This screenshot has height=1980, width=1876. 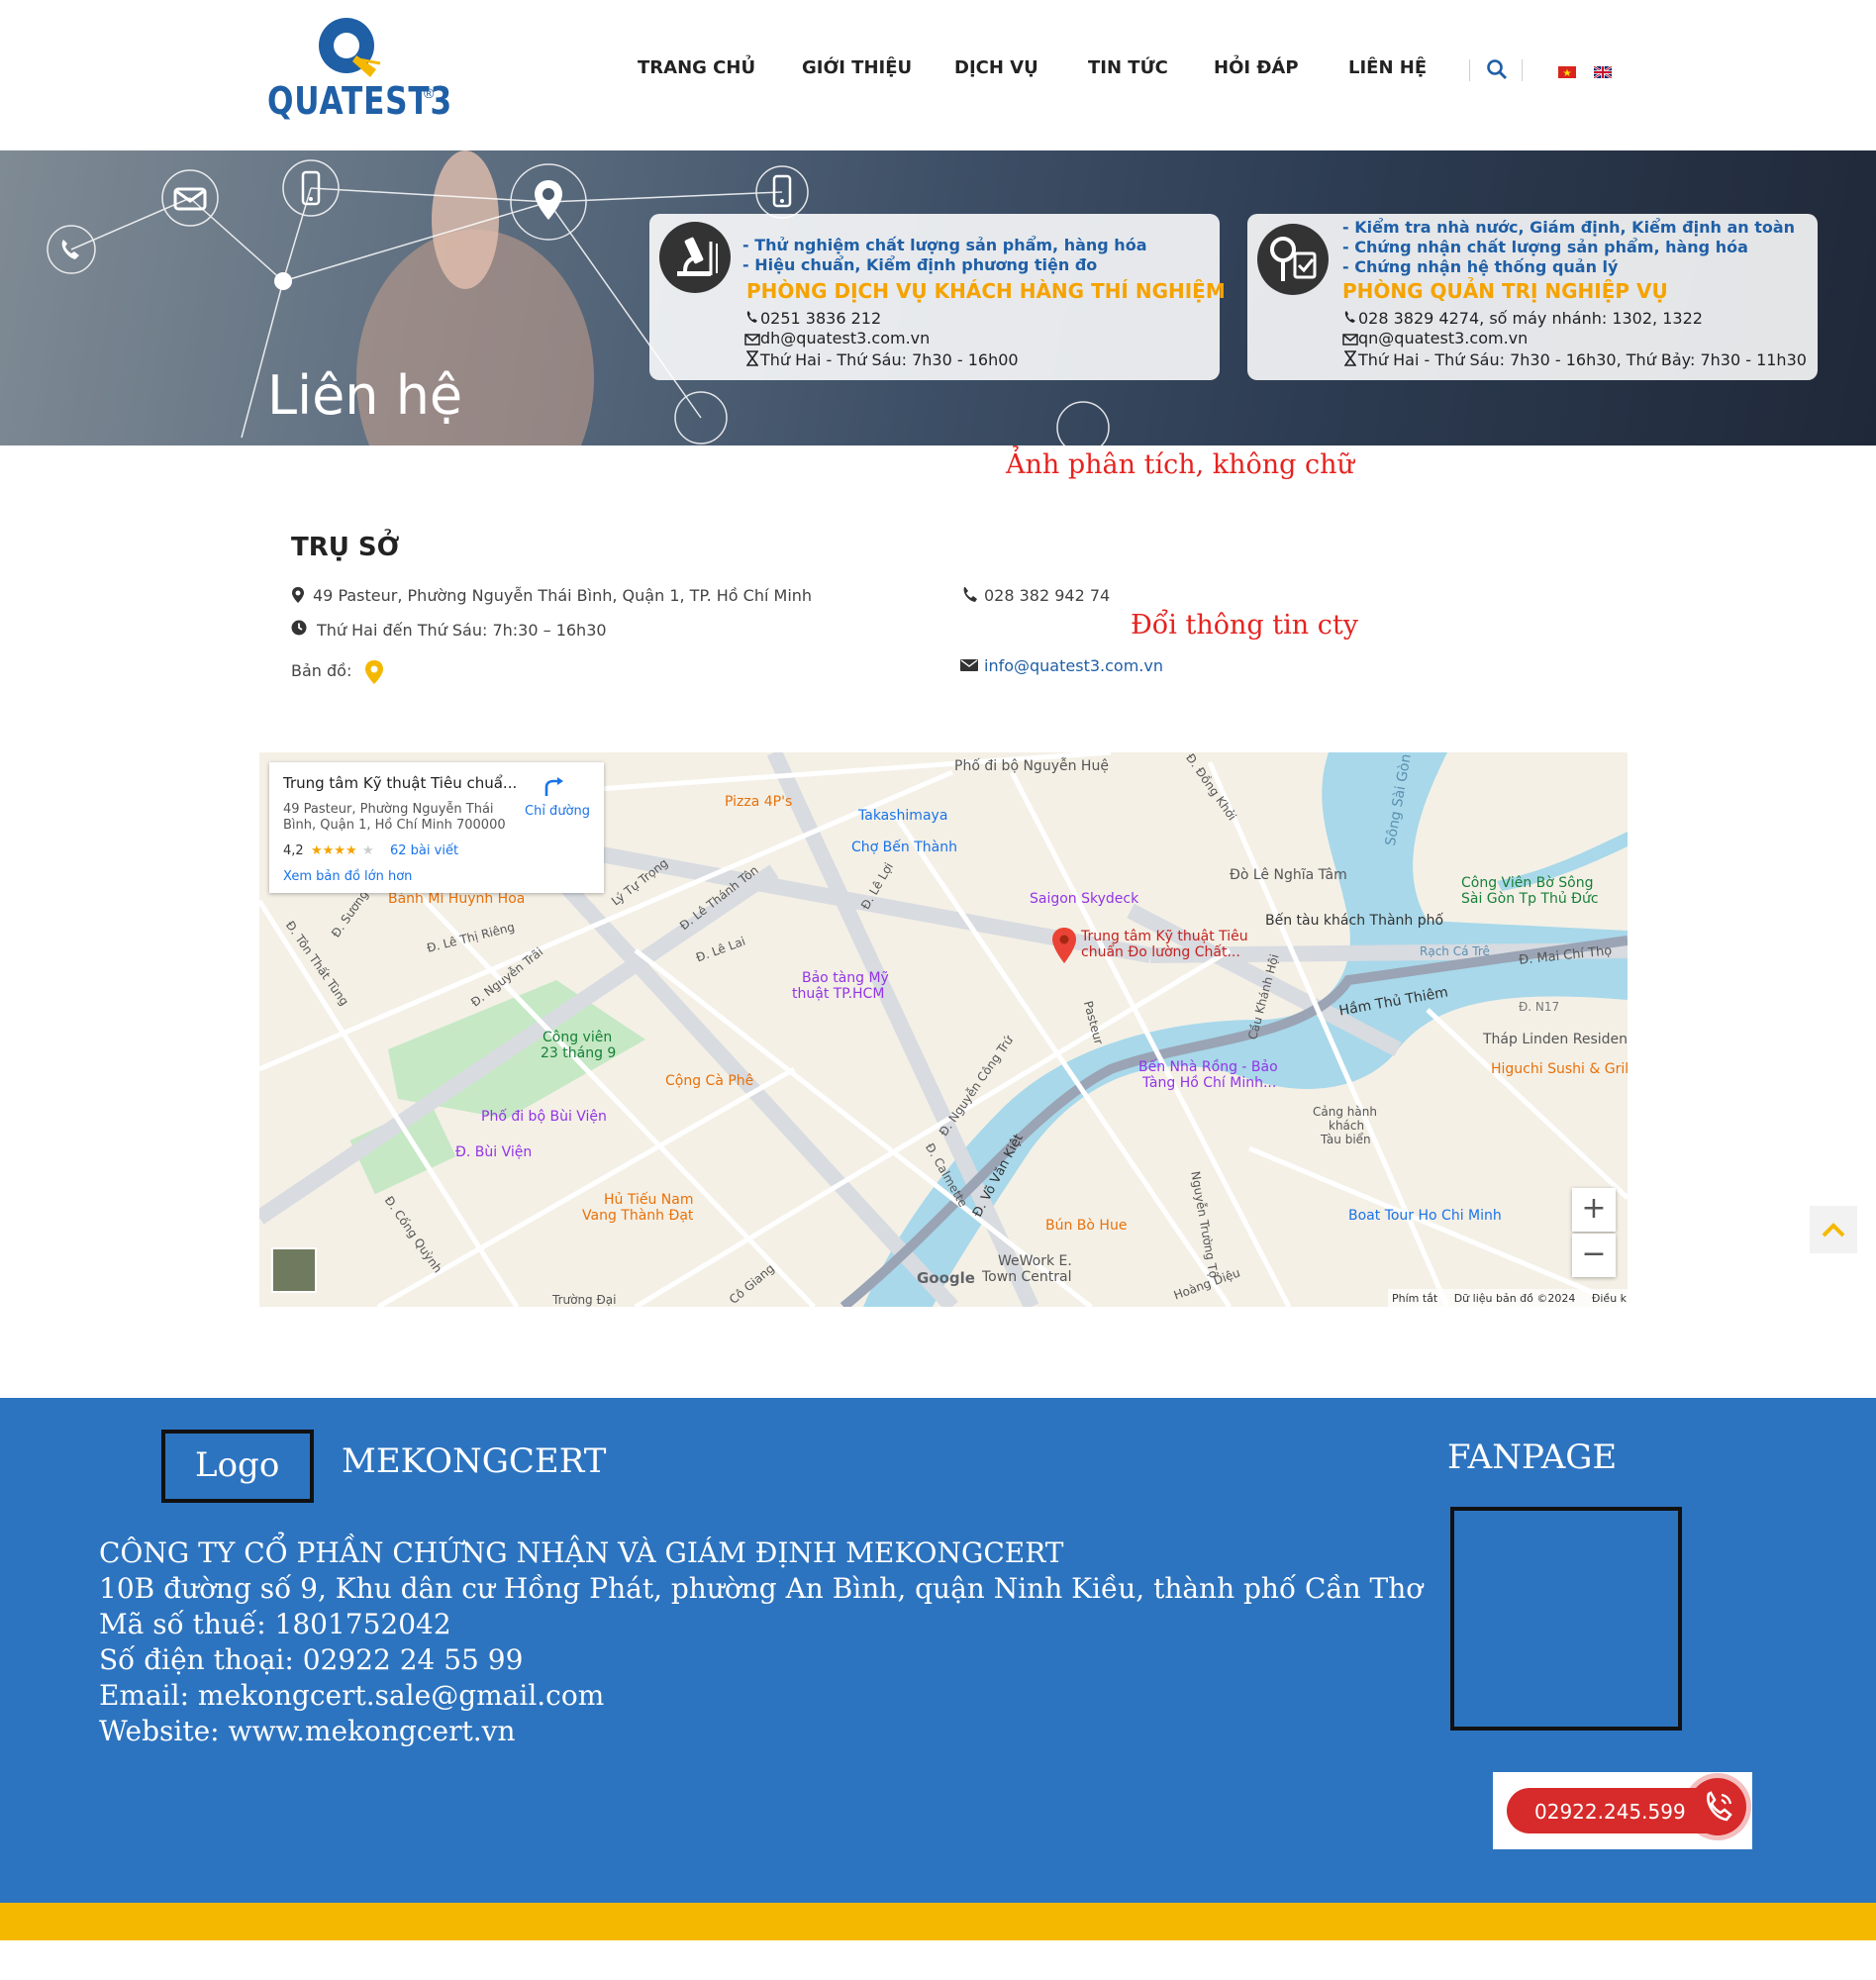 What do you see at coordinates (946, 1278) in the screenshot?
I see `google-logo: Google` at bounding box center [946, 1278].